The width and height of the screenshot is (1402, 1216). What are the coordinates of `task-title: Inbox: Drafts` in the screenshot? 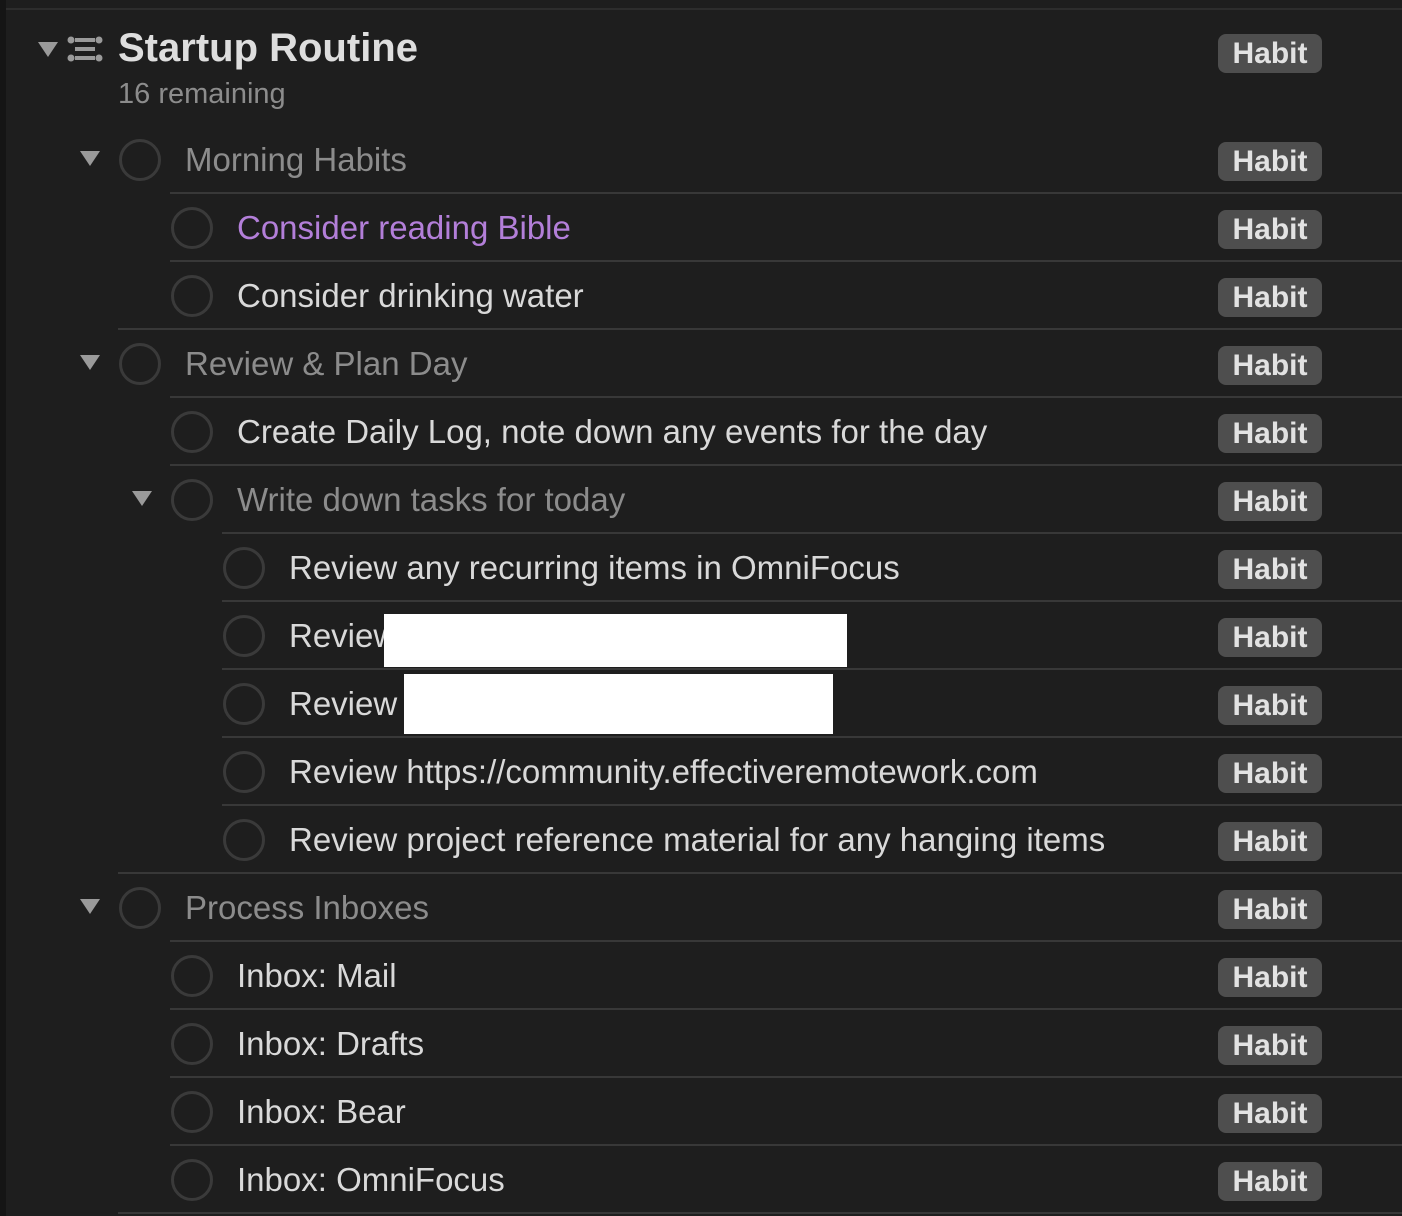 It's located at (330, 1044).